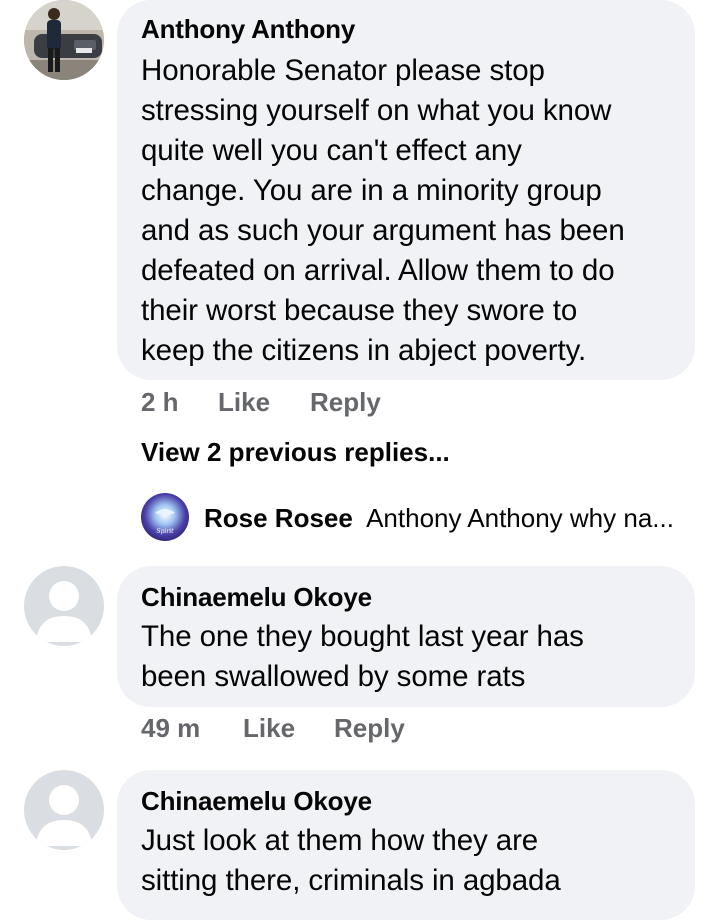  What do you see at coordinates (371, 190) in the screenshot?
I see `comment-text-line: change. You are in a minority group` at bounding box center [371, 190].